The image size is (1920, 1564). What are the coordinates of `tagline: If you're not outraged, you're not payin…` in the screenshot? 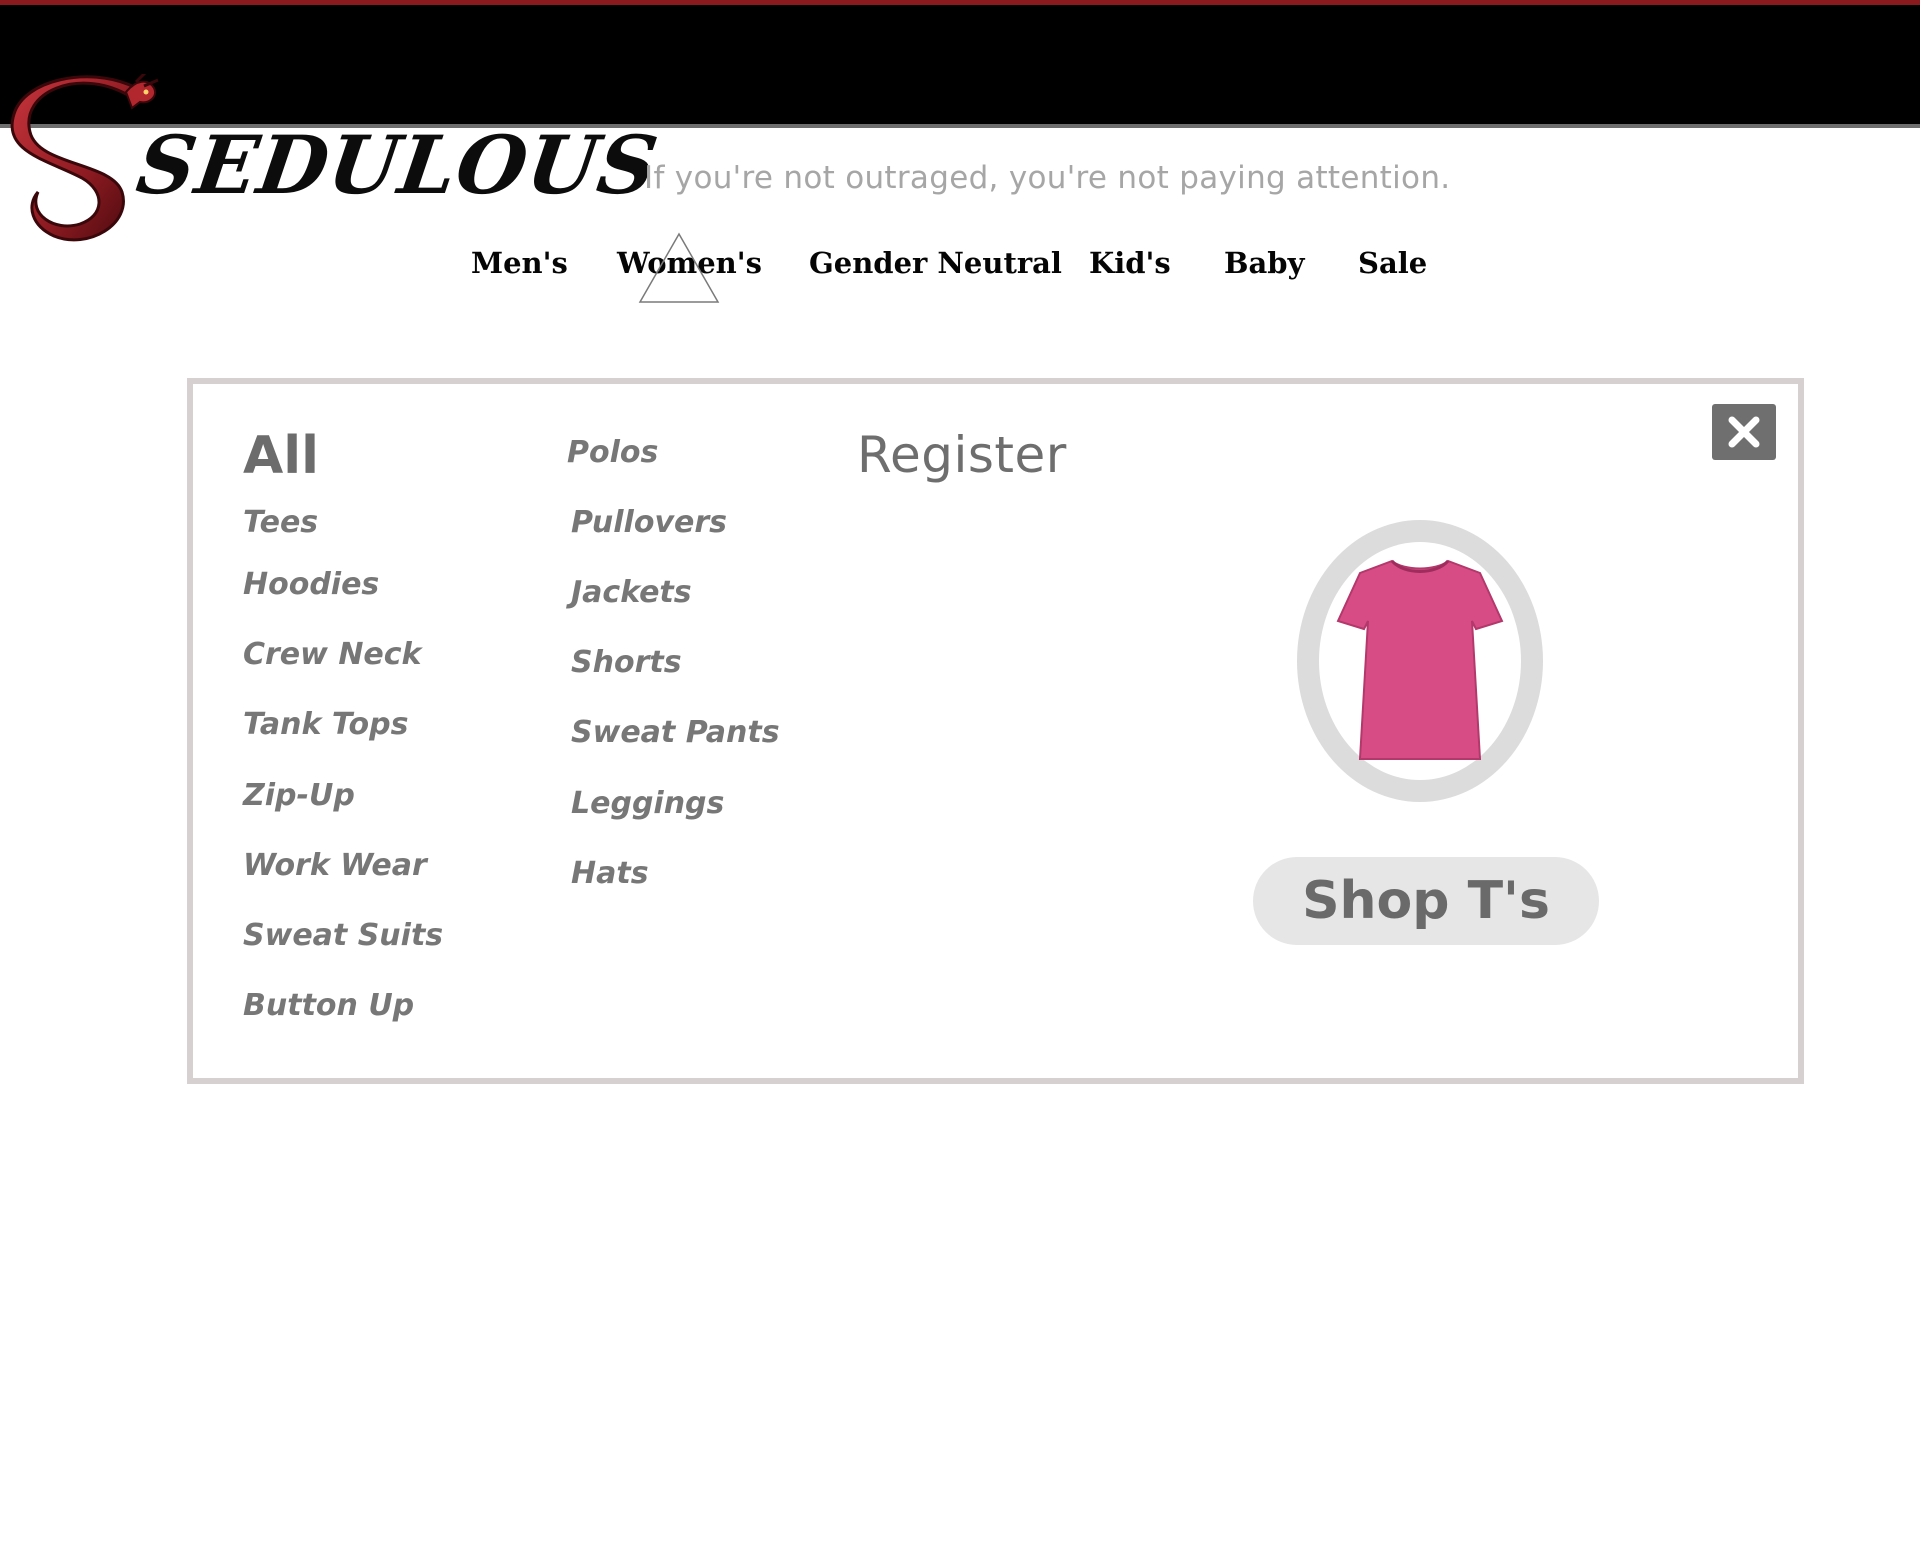 It's located at (1047, 178).